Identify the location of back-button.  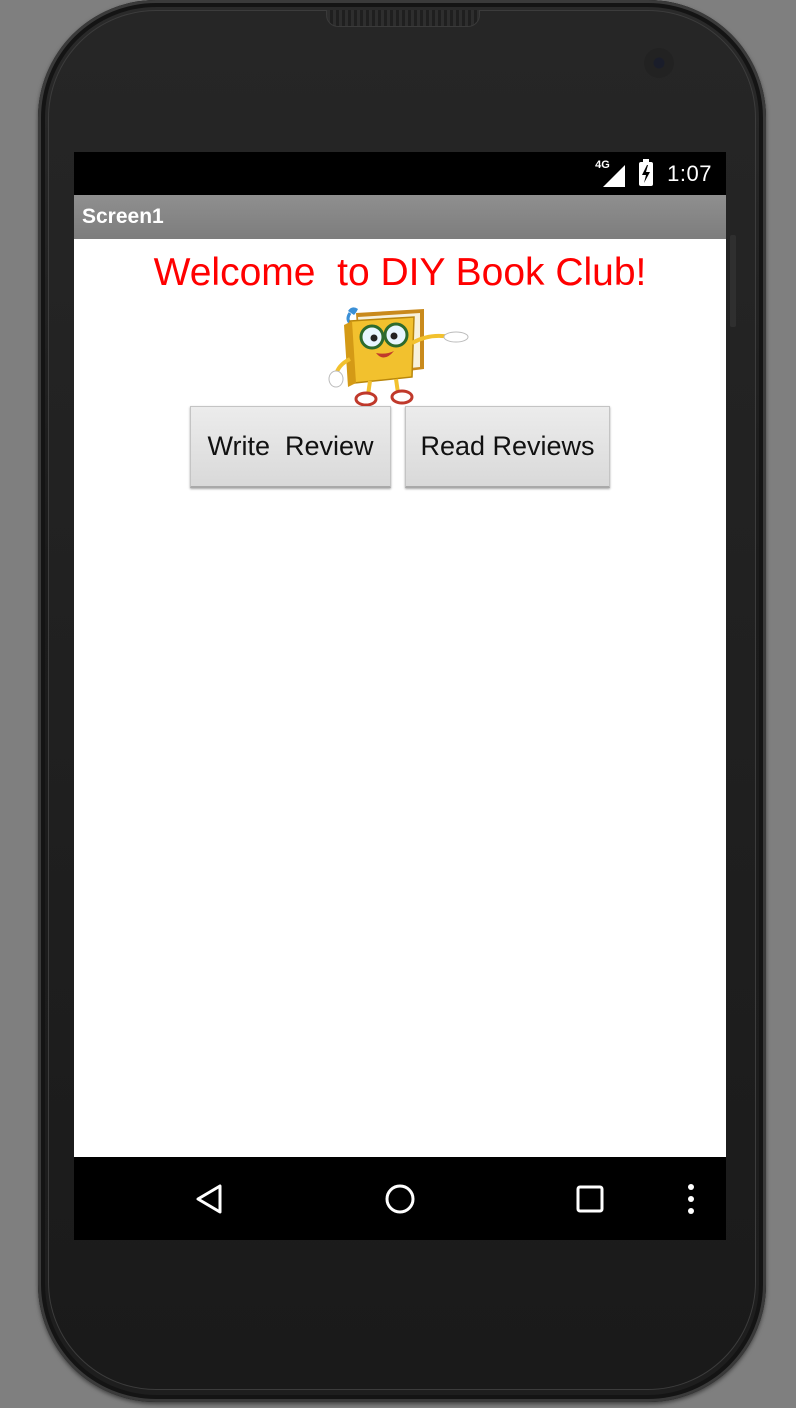
(209, 1198).